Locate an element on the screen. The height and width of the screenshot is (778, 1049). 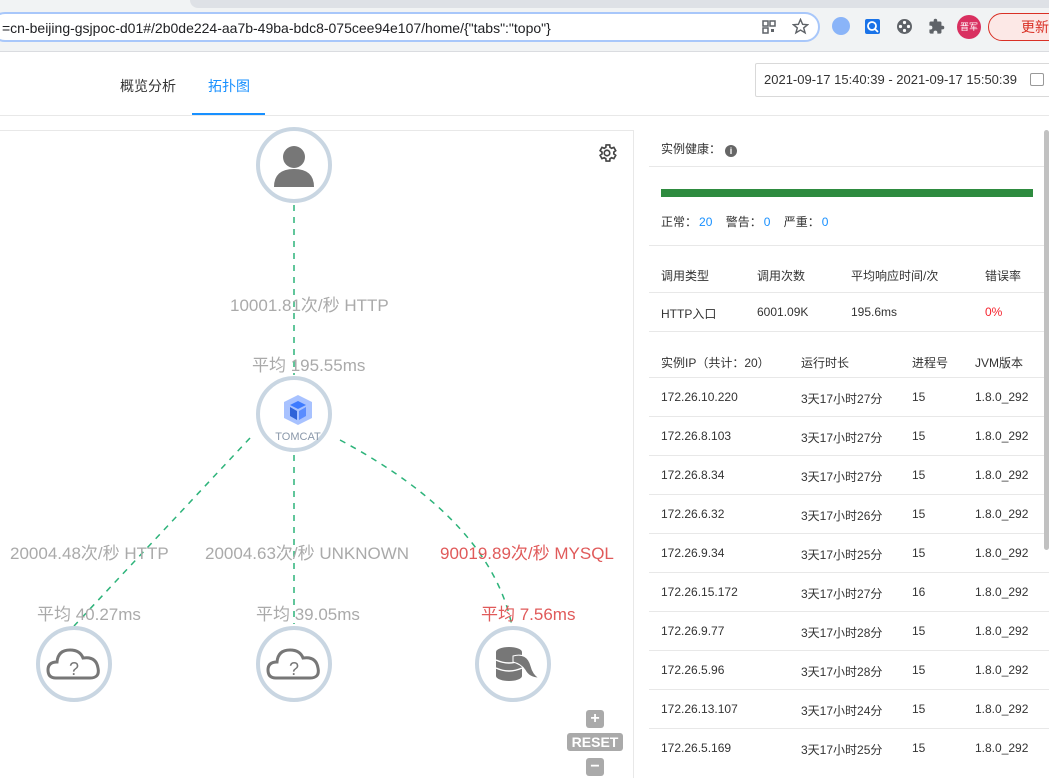
edge-avg-user-tomcat: 平均 195.55ms is located at coordinates (309, 365).